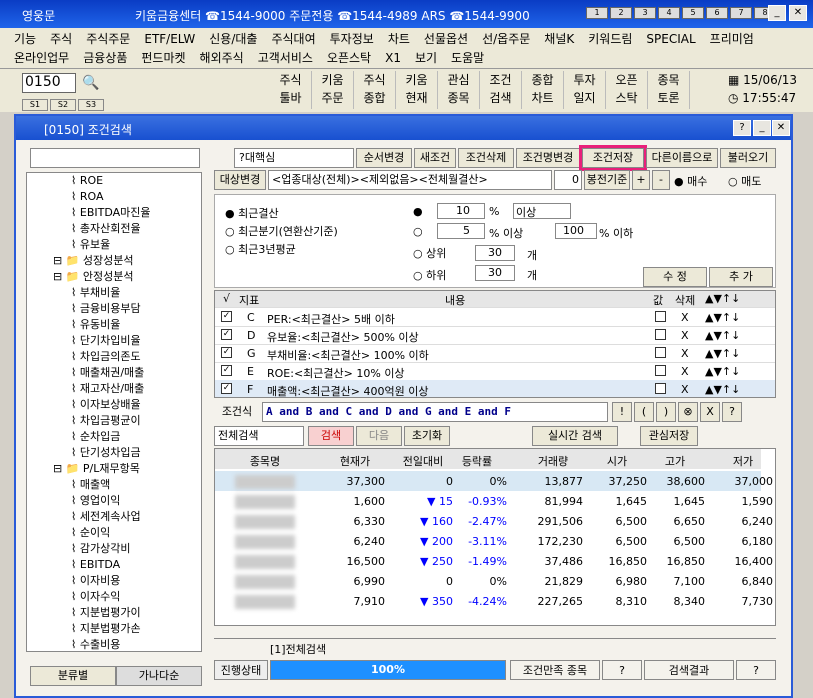 Image resolution: width=813 pixels, height=698 pixels. Describe the element at coordinates (495, 335) in the screenshot. I see `condition-row: ✓ D 유보율:<최근결산> 500% 이상 X ▲▼↑↓` at that location.